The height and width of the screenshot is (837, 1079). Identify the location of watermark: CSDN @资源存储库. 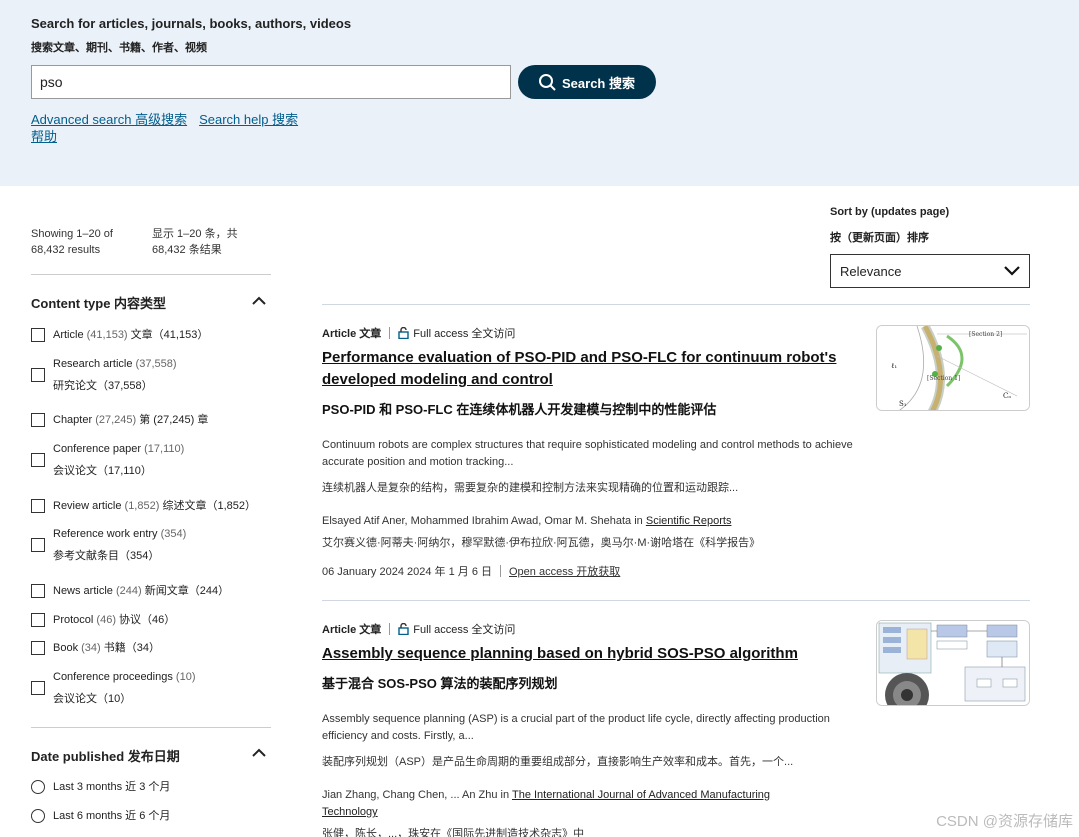
(1004, 821).